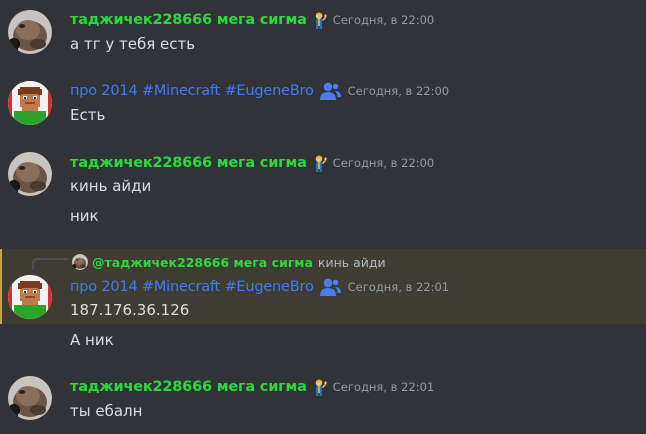  I want to click on reply-connector, so click(50, 264).